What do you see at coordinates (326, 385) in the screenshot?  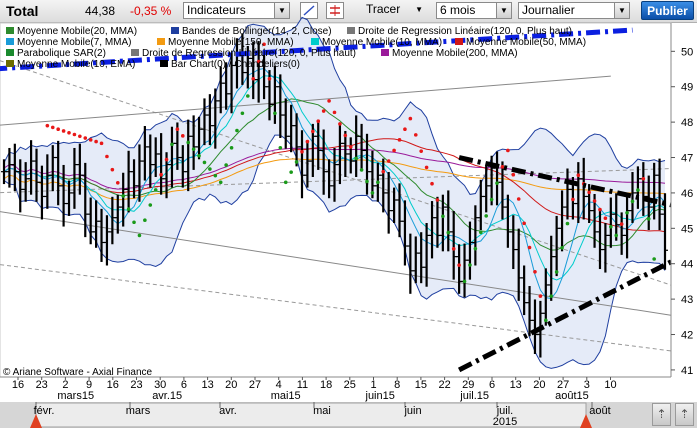 I see `x-day-label: 18` at bounding box center [326, 385].